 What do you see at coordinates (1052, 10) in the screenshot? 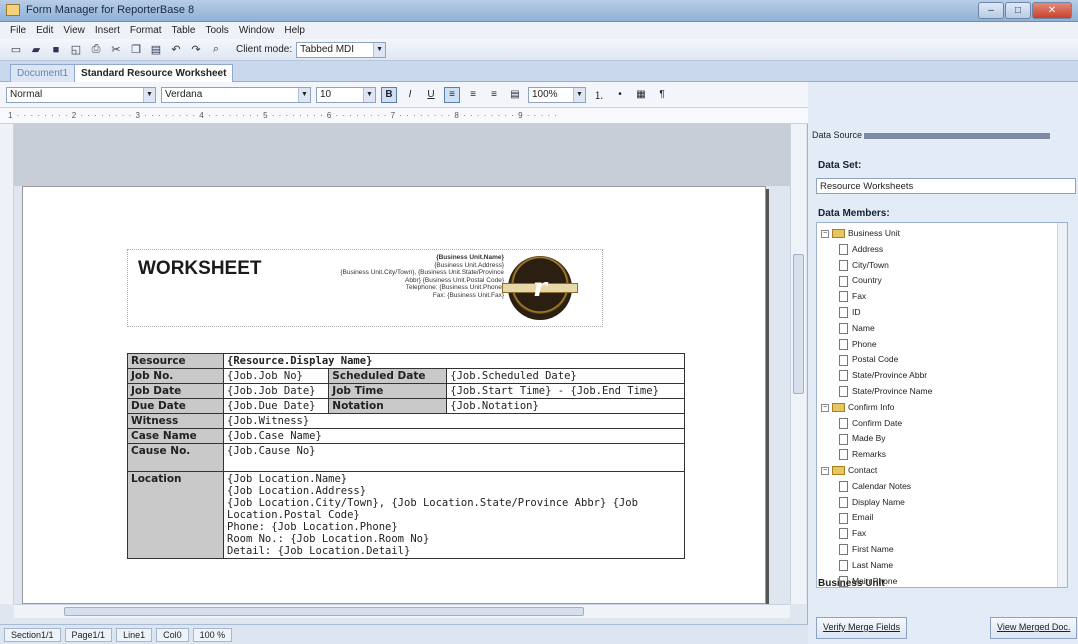
I see `close-button: ✕` at bounding box center [1052, 10].